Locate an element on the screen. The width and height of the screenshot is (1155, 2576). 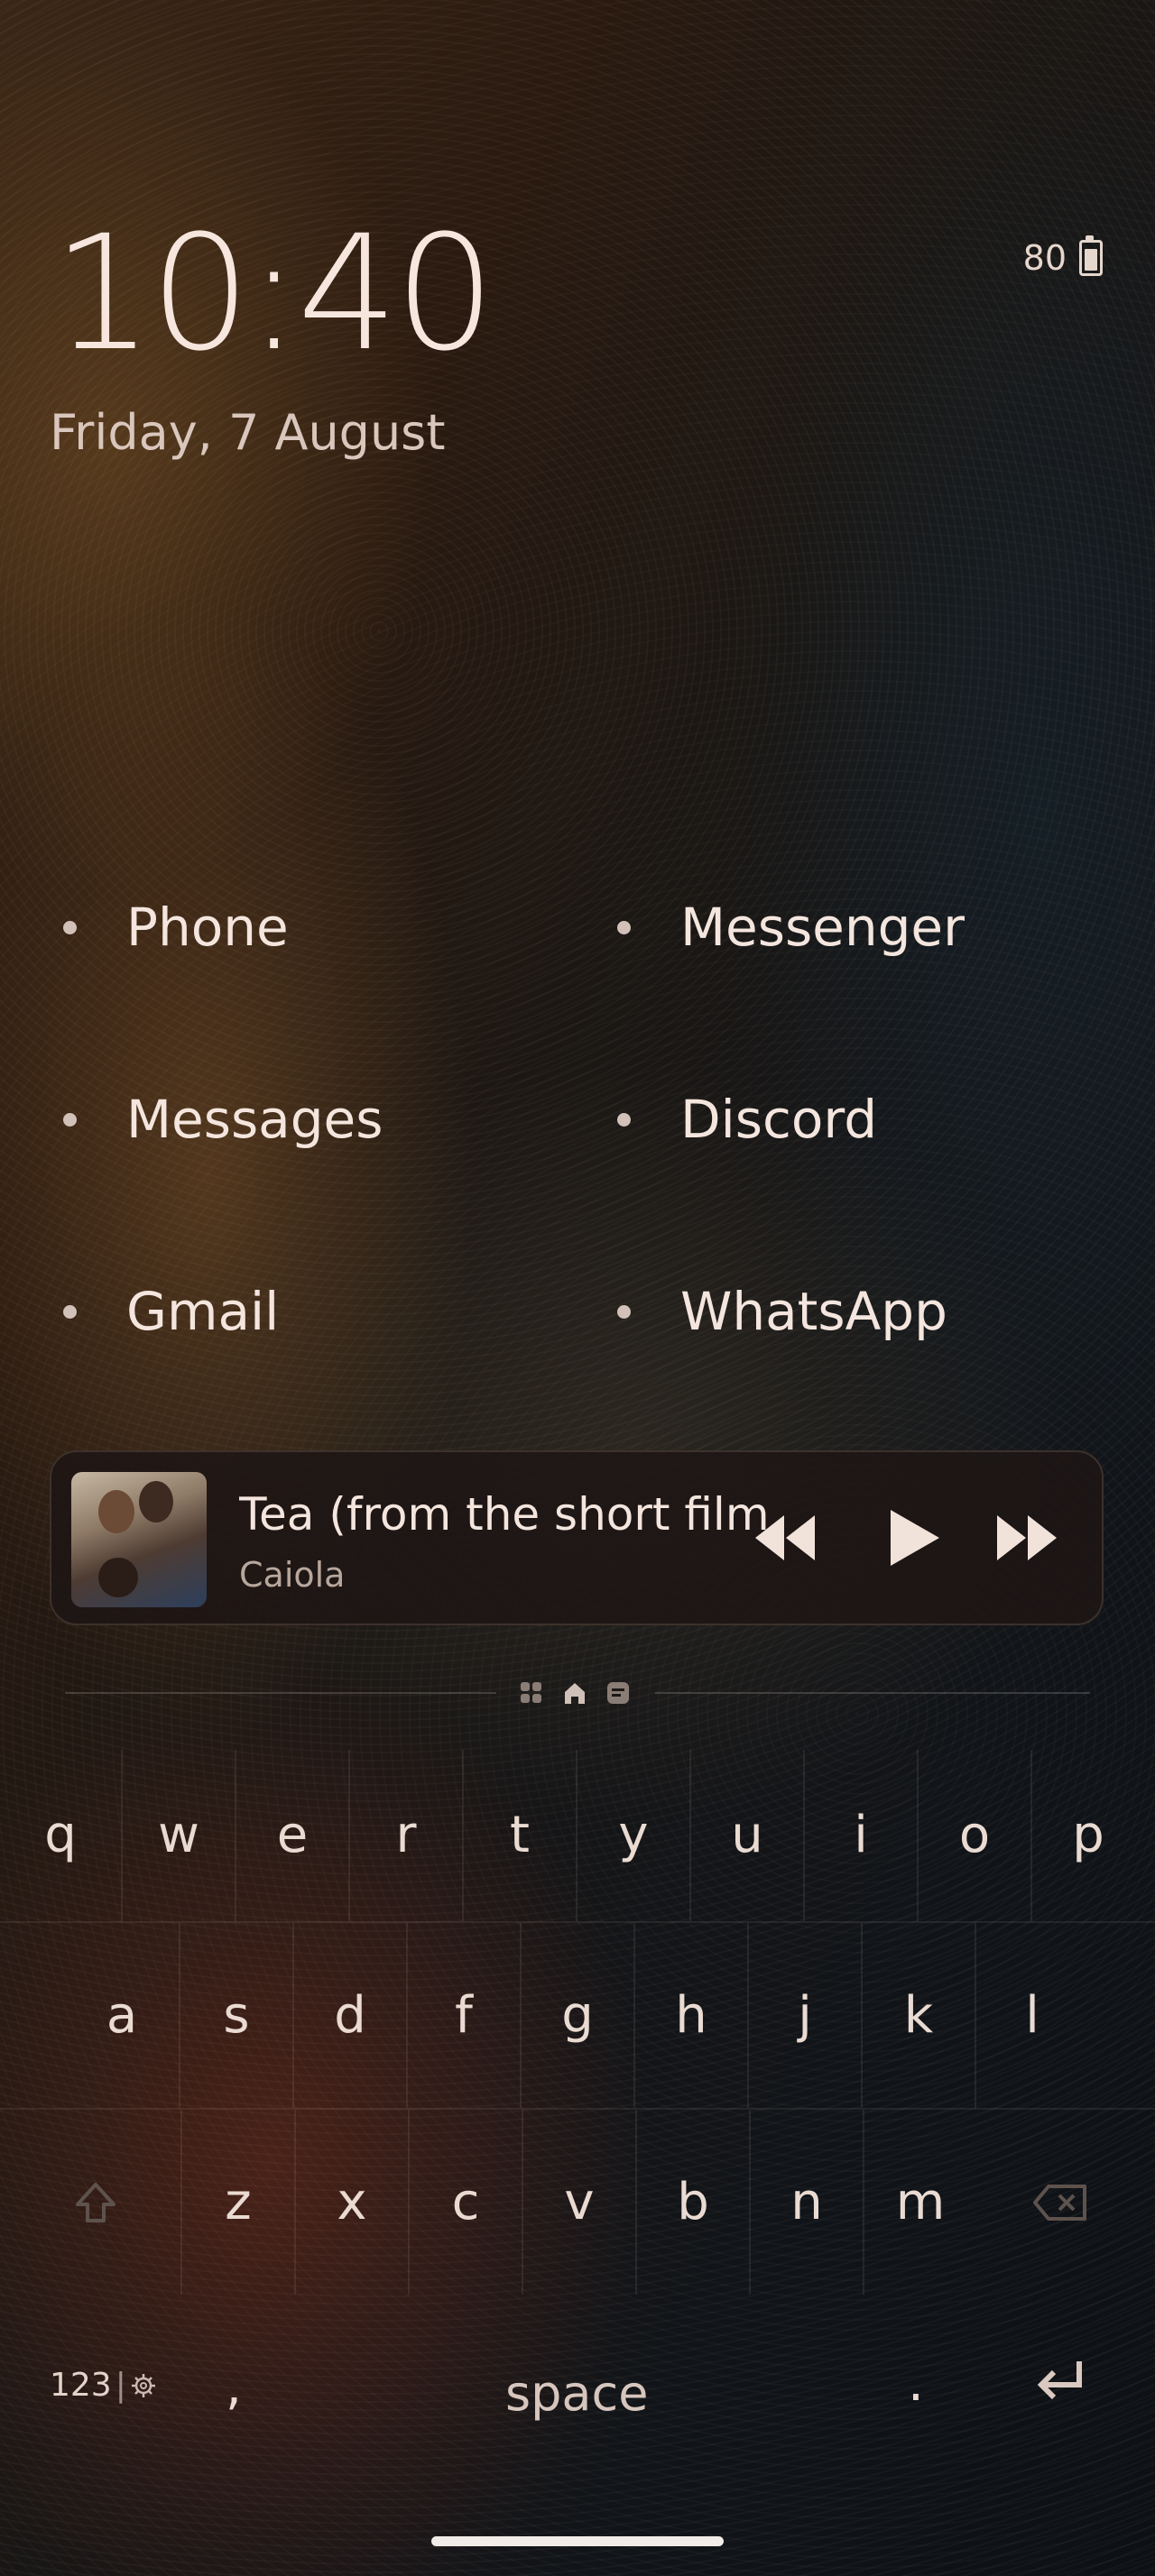
app-label: Discord is located at coordinates (779, 1119).